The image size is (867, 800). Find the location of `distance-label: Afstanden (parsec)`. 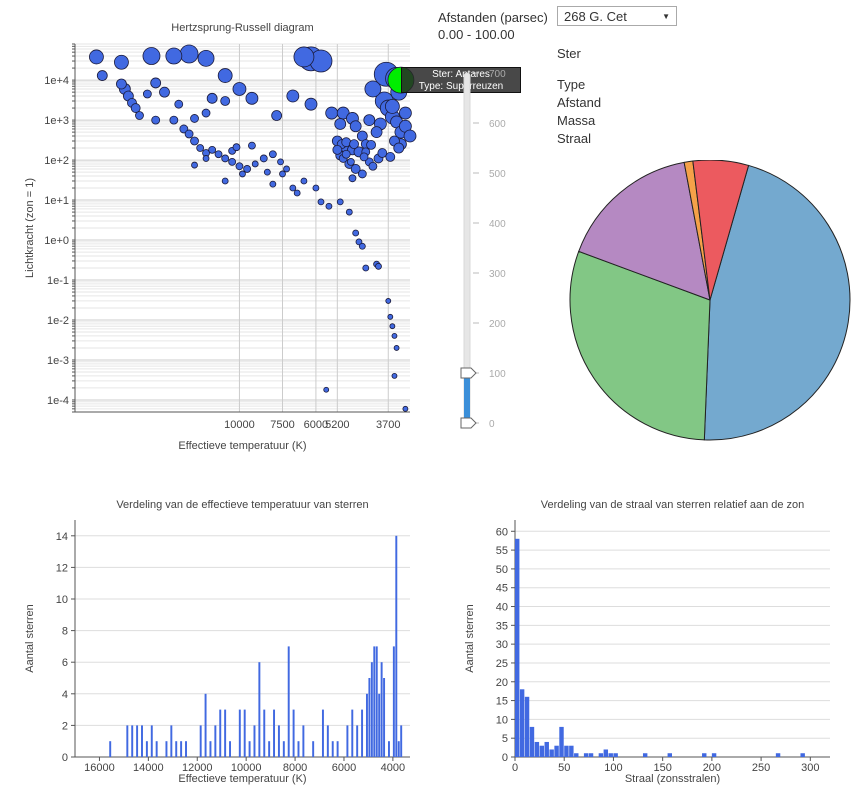

distance-label: Afstanden (parsec) is located at coordinates (493, 17).